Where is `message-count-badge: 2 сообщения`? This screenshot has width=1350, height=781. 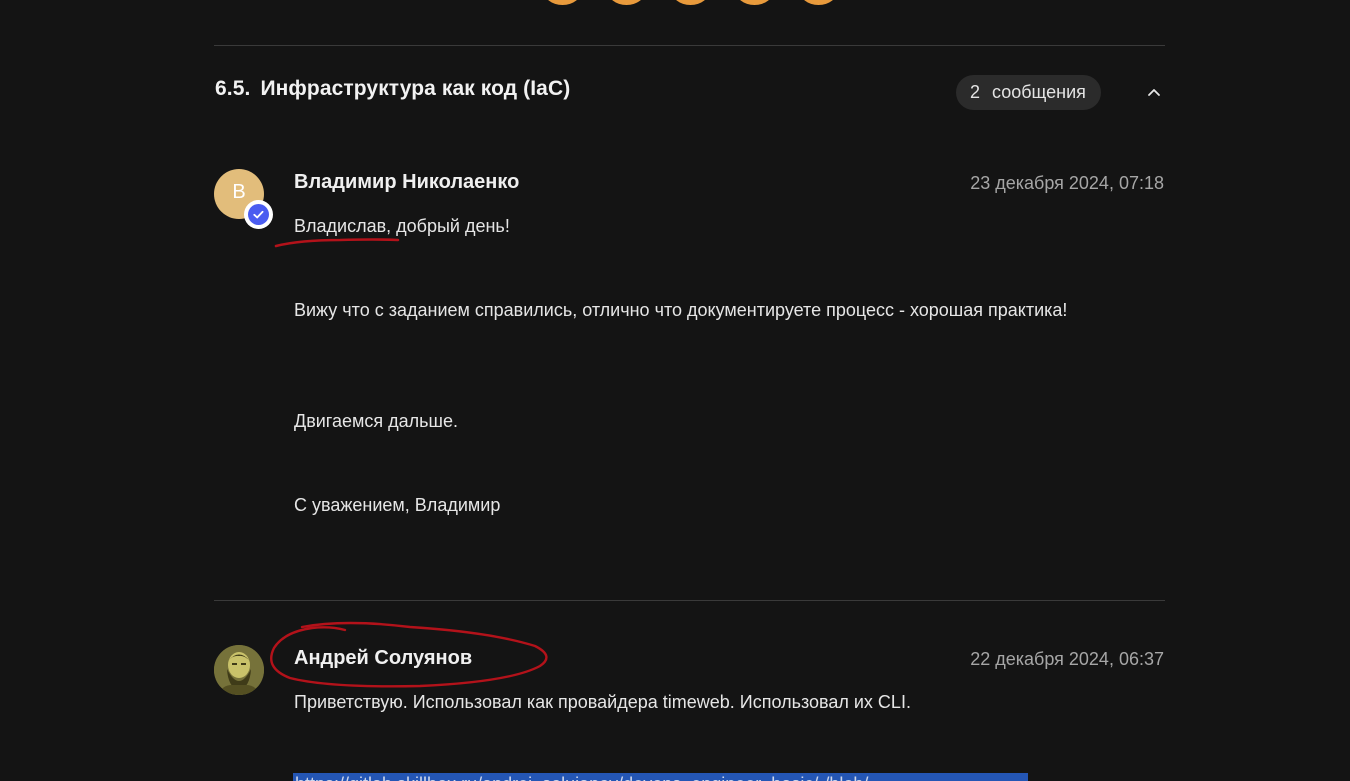 message-count-badge: 2 сообщения is located at coordinates (1028, 92).